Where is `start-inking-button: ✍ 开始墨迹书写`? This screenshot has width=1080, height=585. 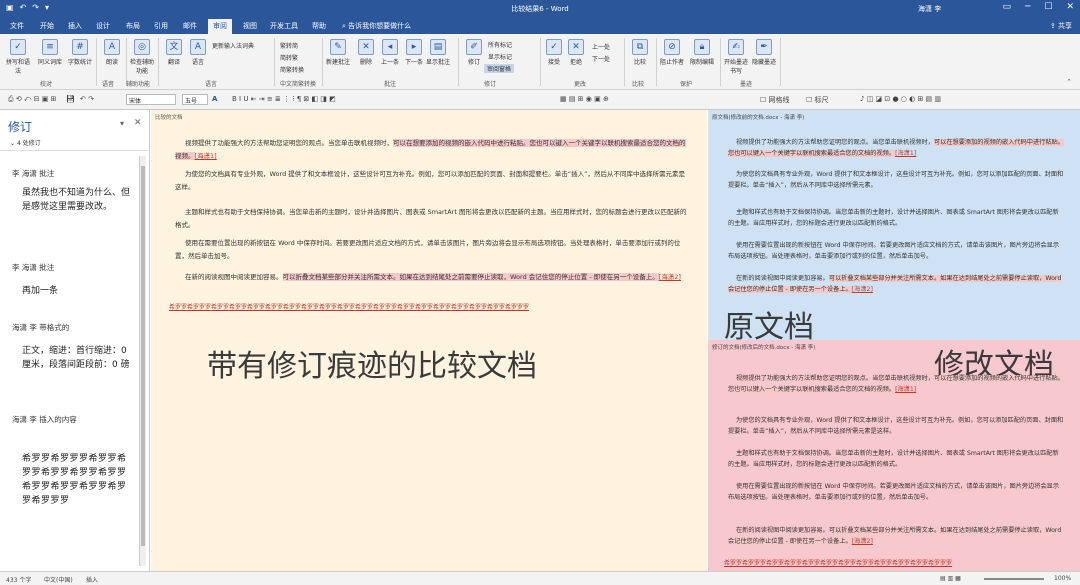 start-inking-button: ✍ 开始墨迹书写 is located at coordinates (736, 57).